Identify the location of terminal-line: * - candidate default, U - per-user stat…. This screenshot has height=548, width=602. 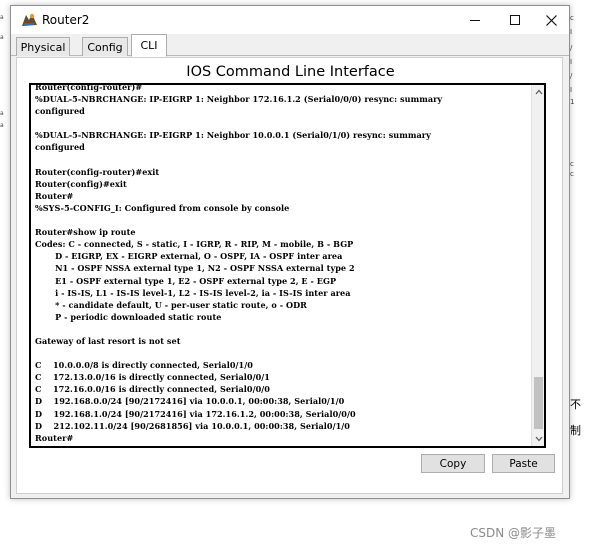
(171, 304).